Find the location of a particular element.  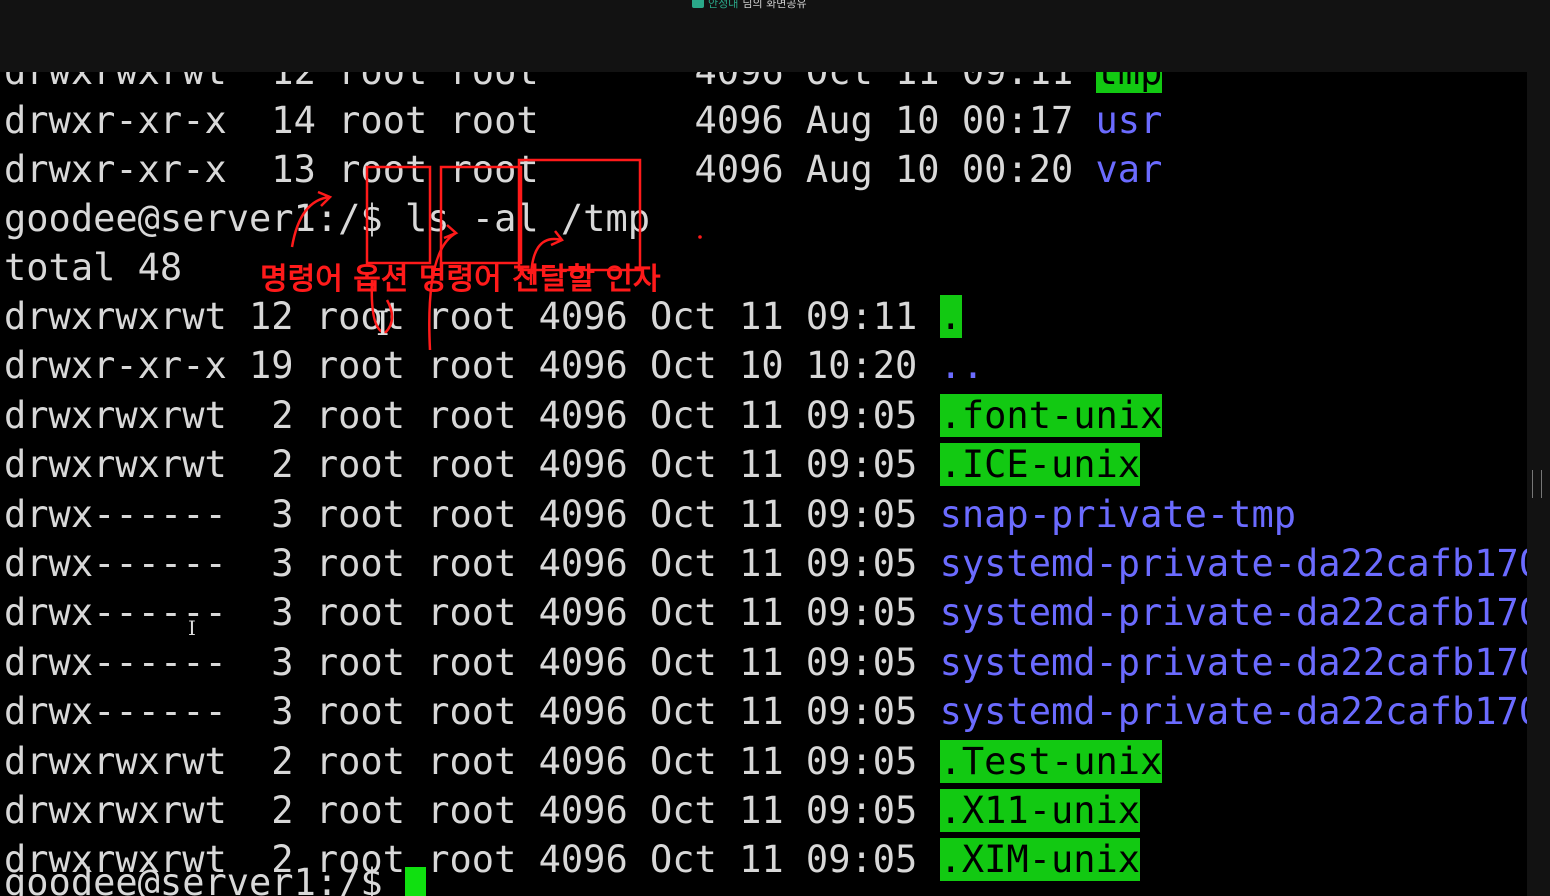

row-filename: .font-unix is located at coordinates (1051, 415).